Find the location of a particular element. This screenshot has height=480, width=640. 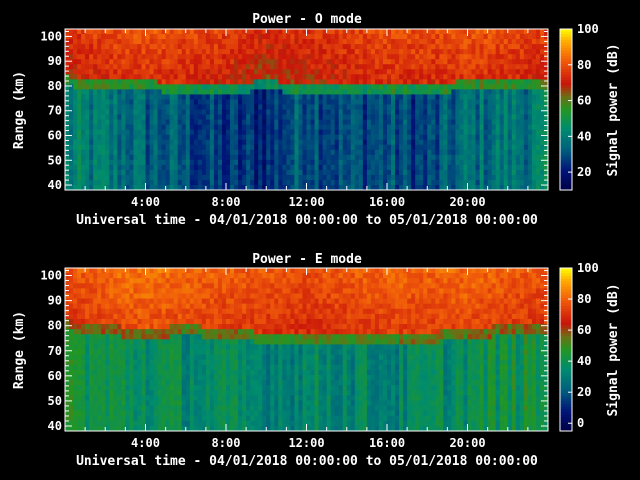

y-tick-label: 90 is located at coordinates (55, 61).